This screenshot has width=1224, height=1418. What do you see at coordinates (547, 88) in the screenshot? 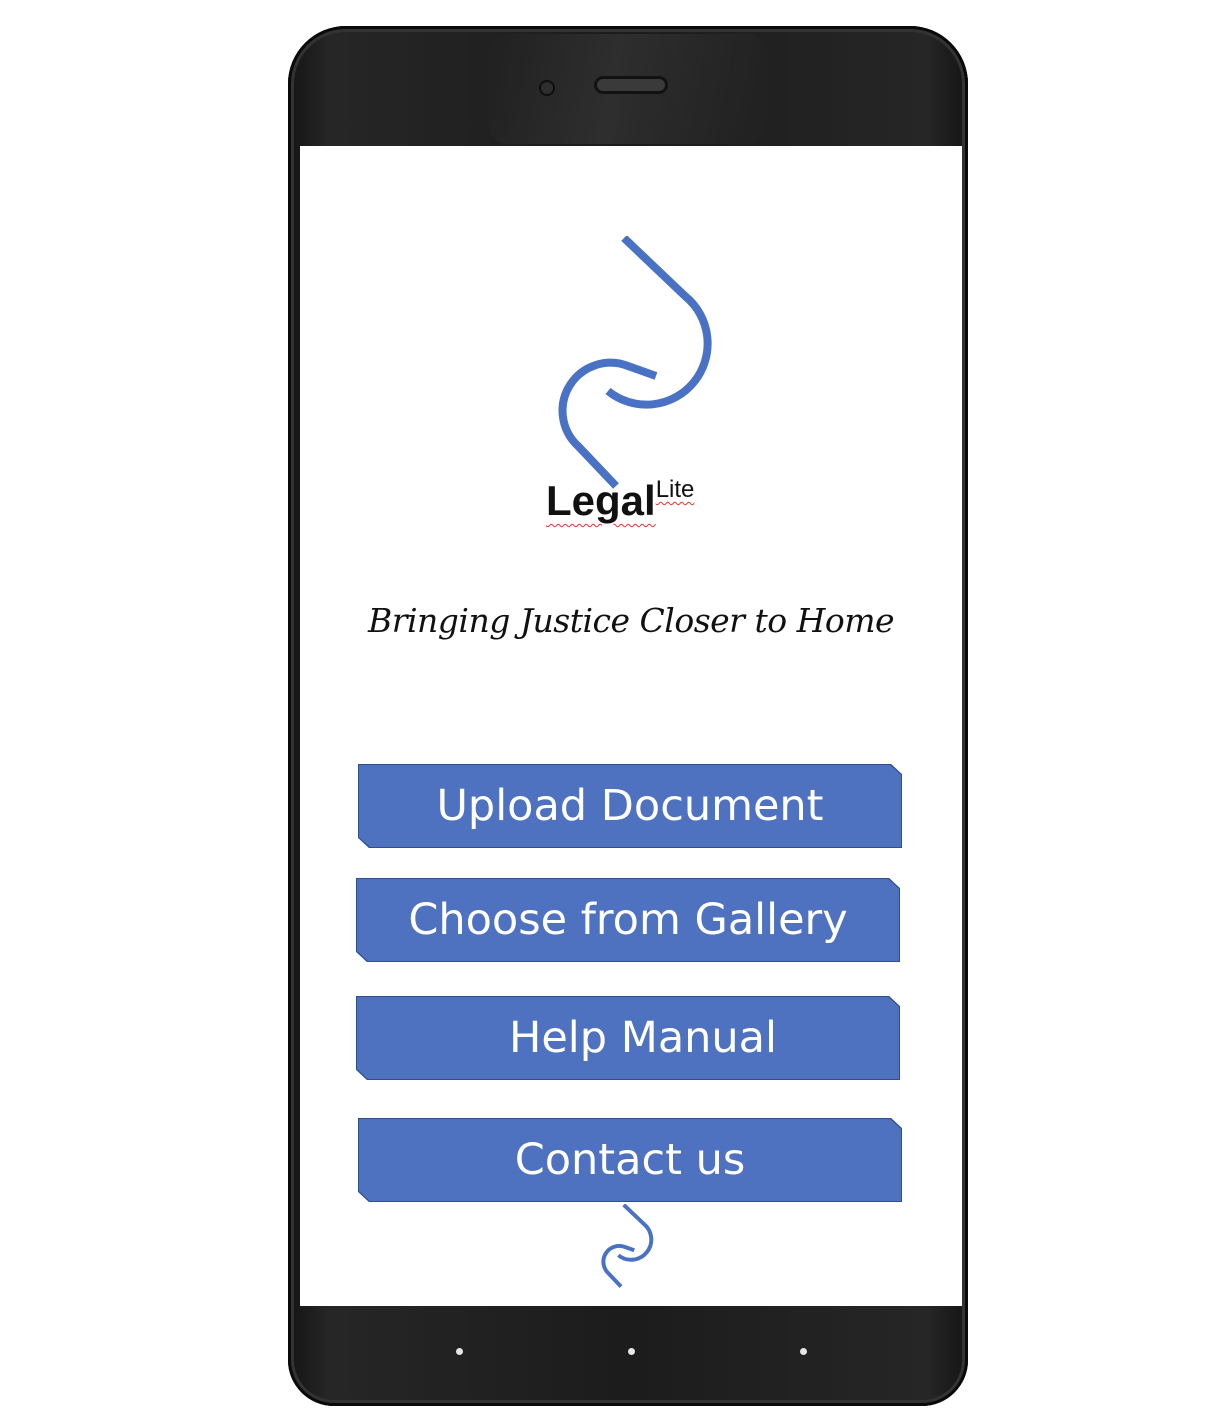
I see `front-camera` at bounding box center [547, 88].